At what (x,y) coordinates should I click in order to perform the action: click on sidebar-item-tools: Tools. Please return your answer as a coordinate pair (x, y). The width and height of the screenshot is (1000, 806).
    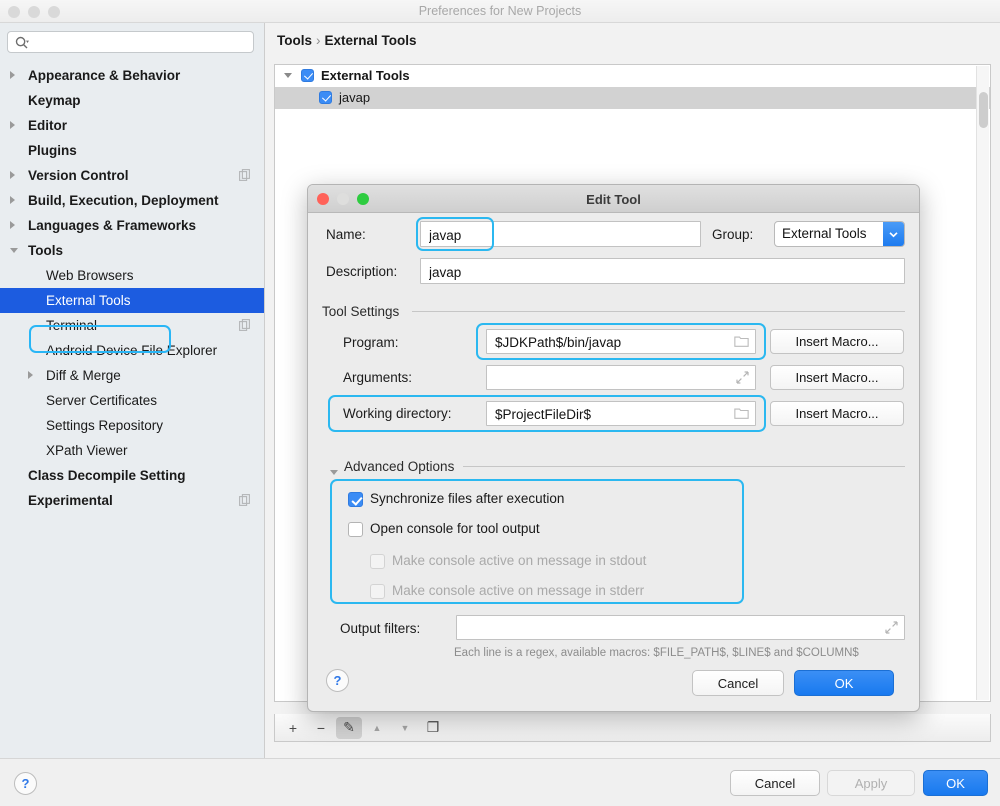
    Looking at the image, I should click on (132, 250).